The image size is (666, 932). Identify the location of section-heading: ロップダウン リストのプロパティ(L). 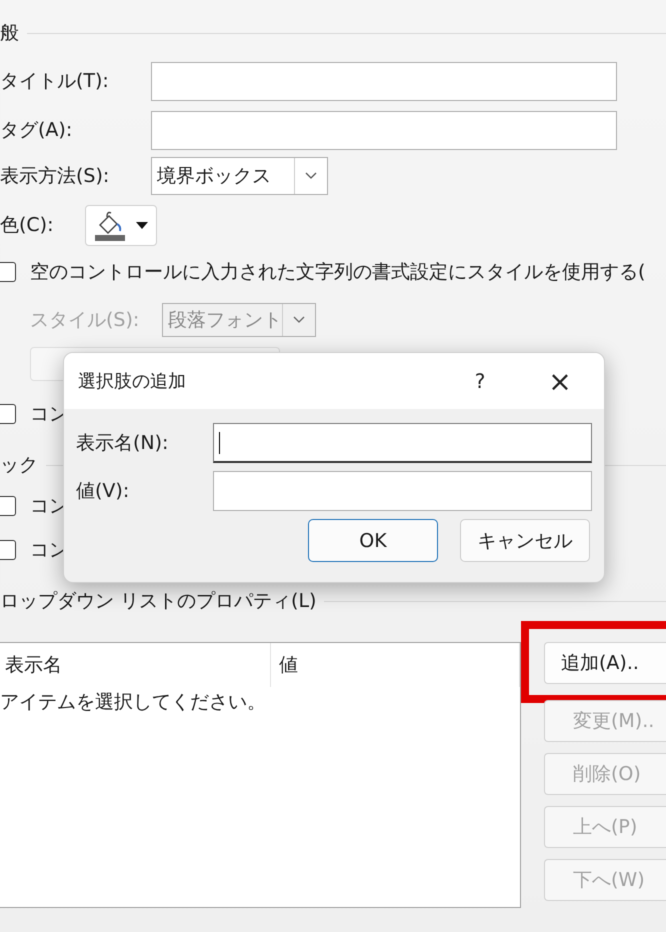
(158, 601).